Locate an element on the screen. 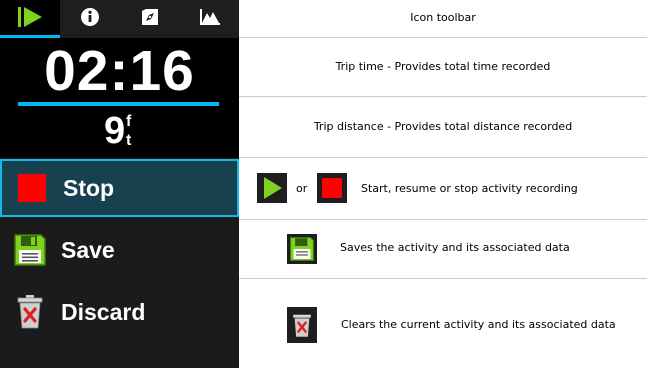 Image resolution: width=647 pixels, height=368 pixels. description-toolbar: Icon toolbar is located at coordinates (443, 17).